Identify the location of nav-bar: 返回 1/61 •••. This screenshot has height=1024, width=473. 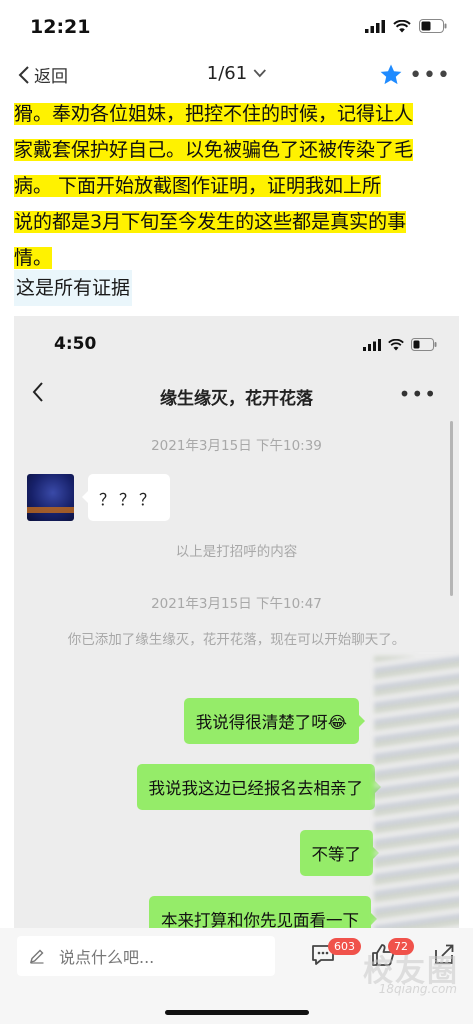
(236, 76).